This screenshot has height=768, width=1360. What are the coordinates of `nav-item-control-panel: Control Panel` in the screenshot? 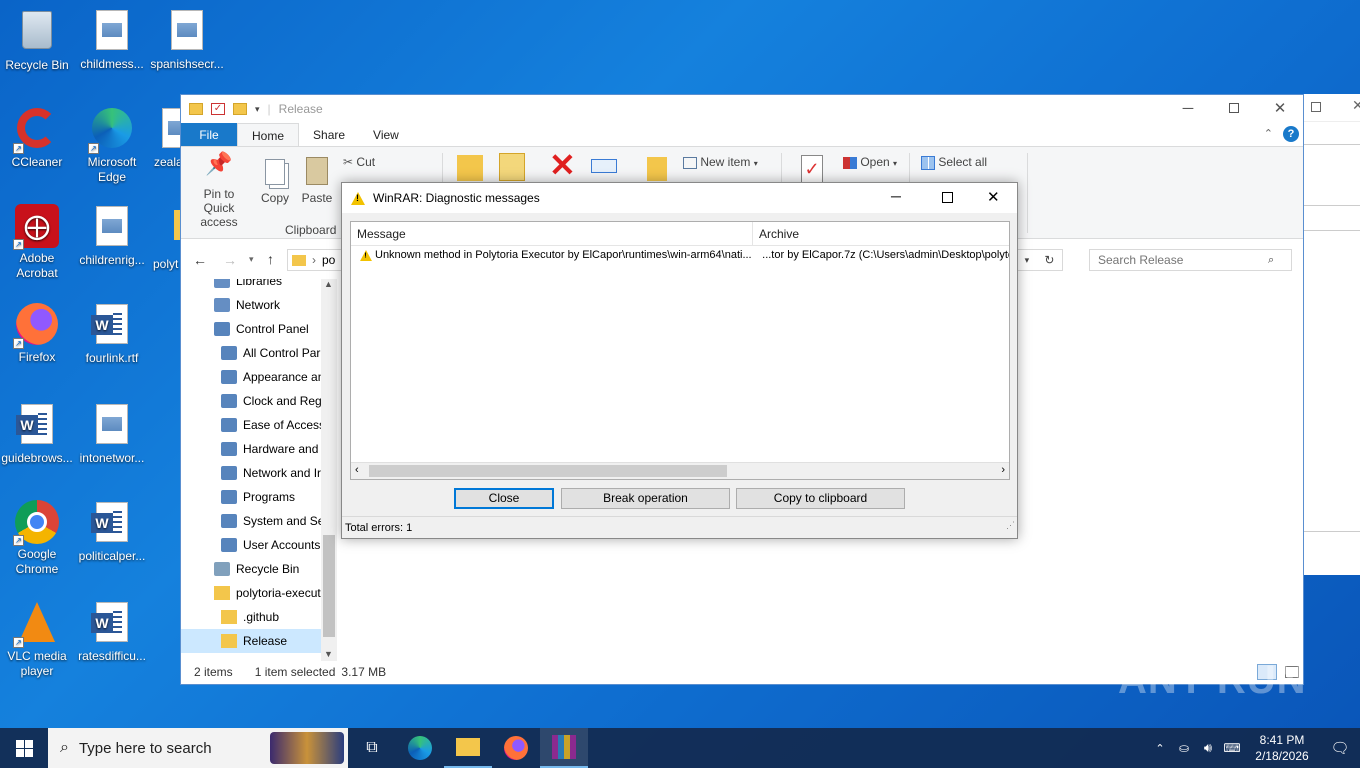 It's located at (259, 329).